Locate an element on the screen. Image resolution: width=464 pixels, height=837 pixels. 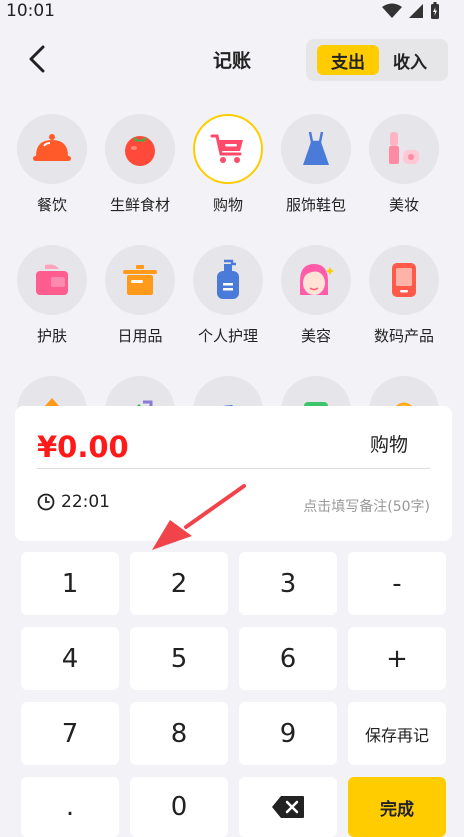
header: 记账 支出 收入 is located at coordinates (232, 60).